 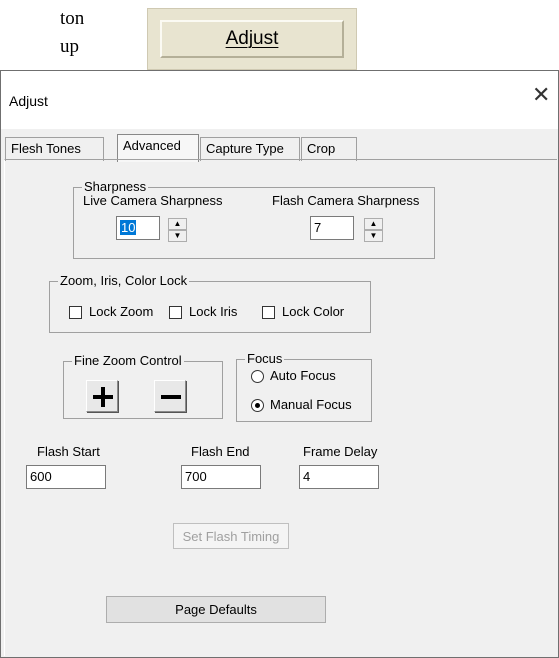 I want to click on frame-delay-field: 4, so click(x=339, y=477).